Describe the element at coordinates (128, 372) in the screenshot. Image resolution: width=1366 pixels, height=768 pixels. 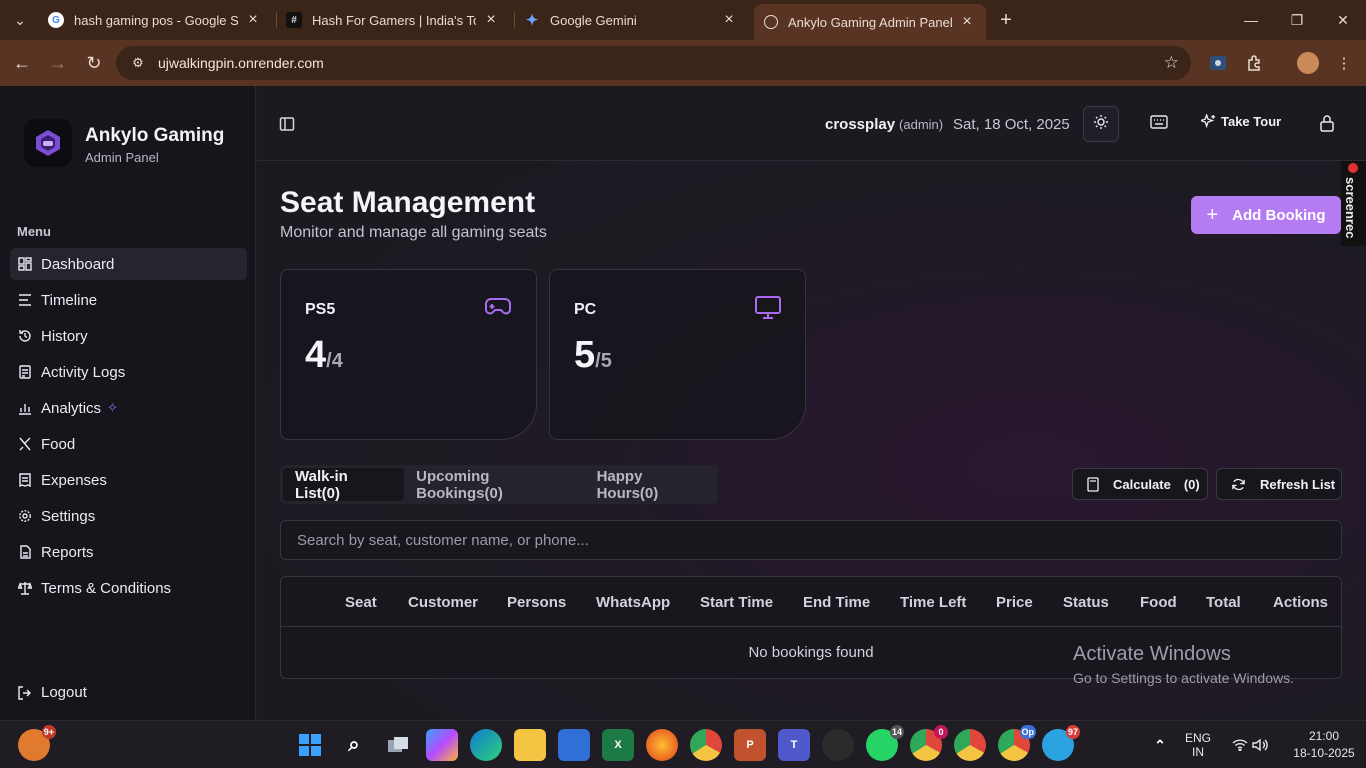
I see `sidebar-item-activity-logs: Activity Logs` at that location.